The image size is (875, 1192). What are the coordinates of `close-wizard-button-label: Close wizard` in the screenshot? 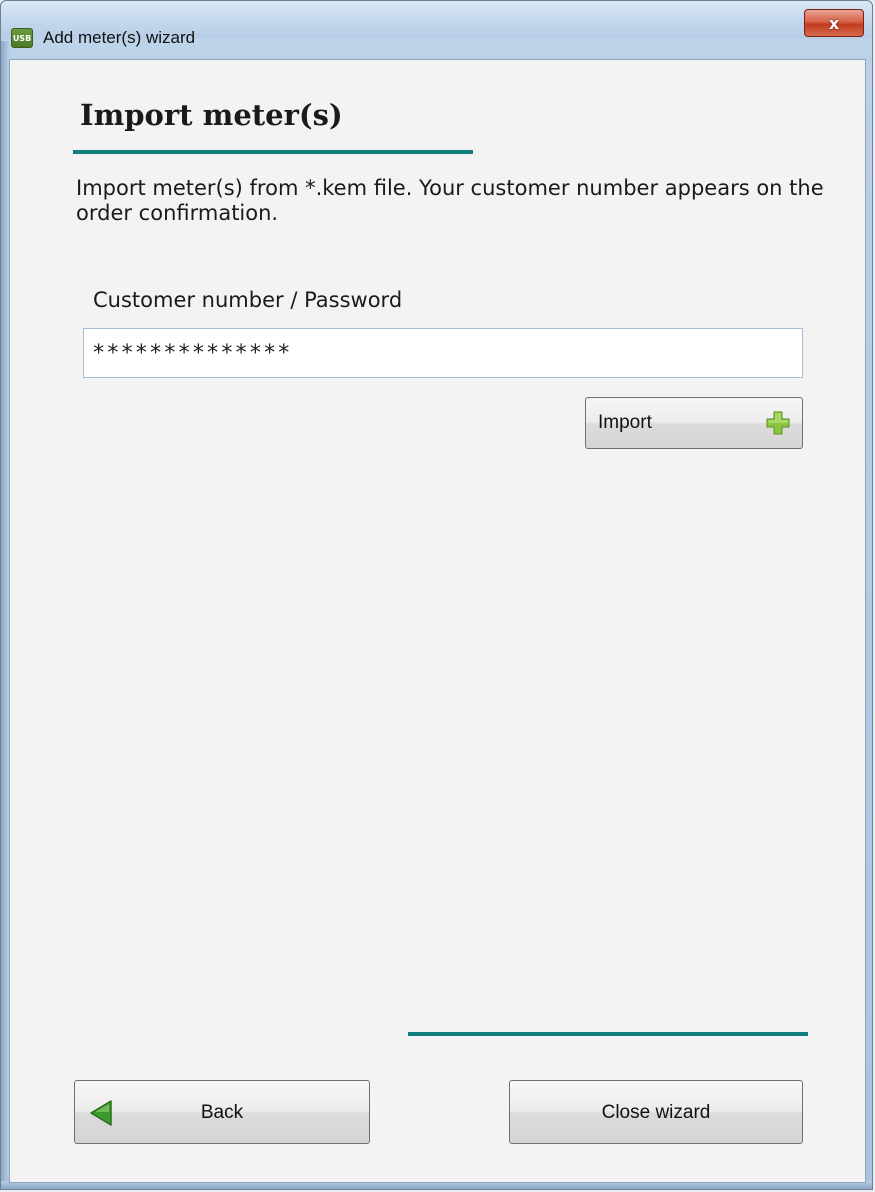 It's located at (656, 1112).